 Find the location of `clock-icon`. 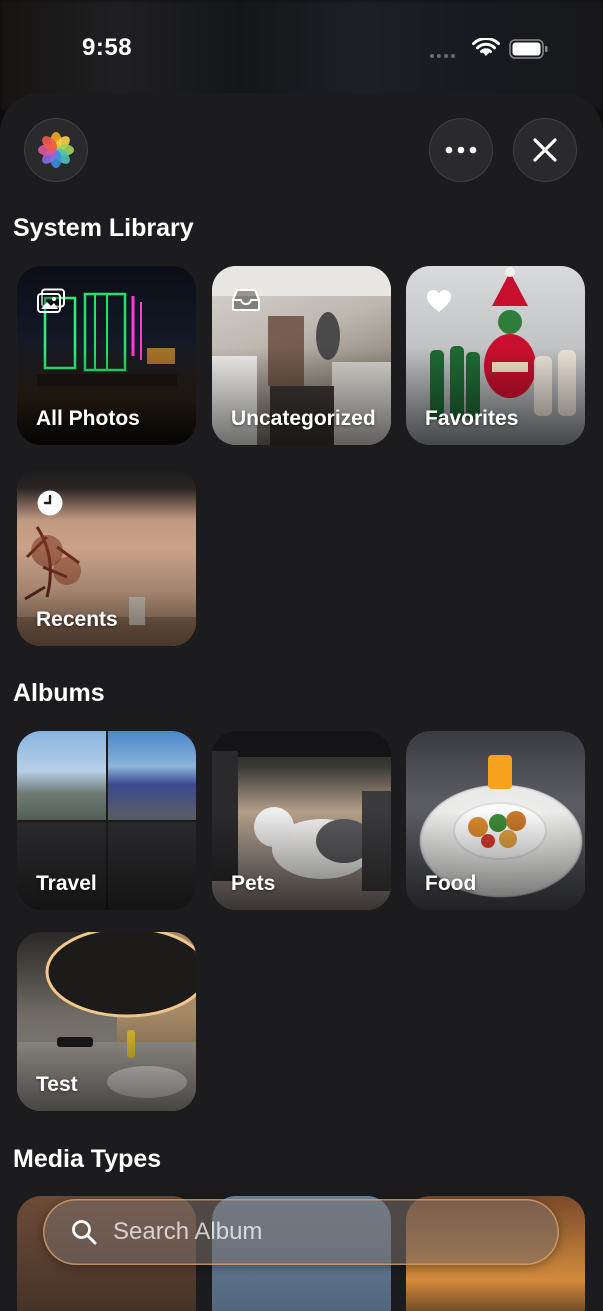

clock-icon is located at coordinates (50, 503).